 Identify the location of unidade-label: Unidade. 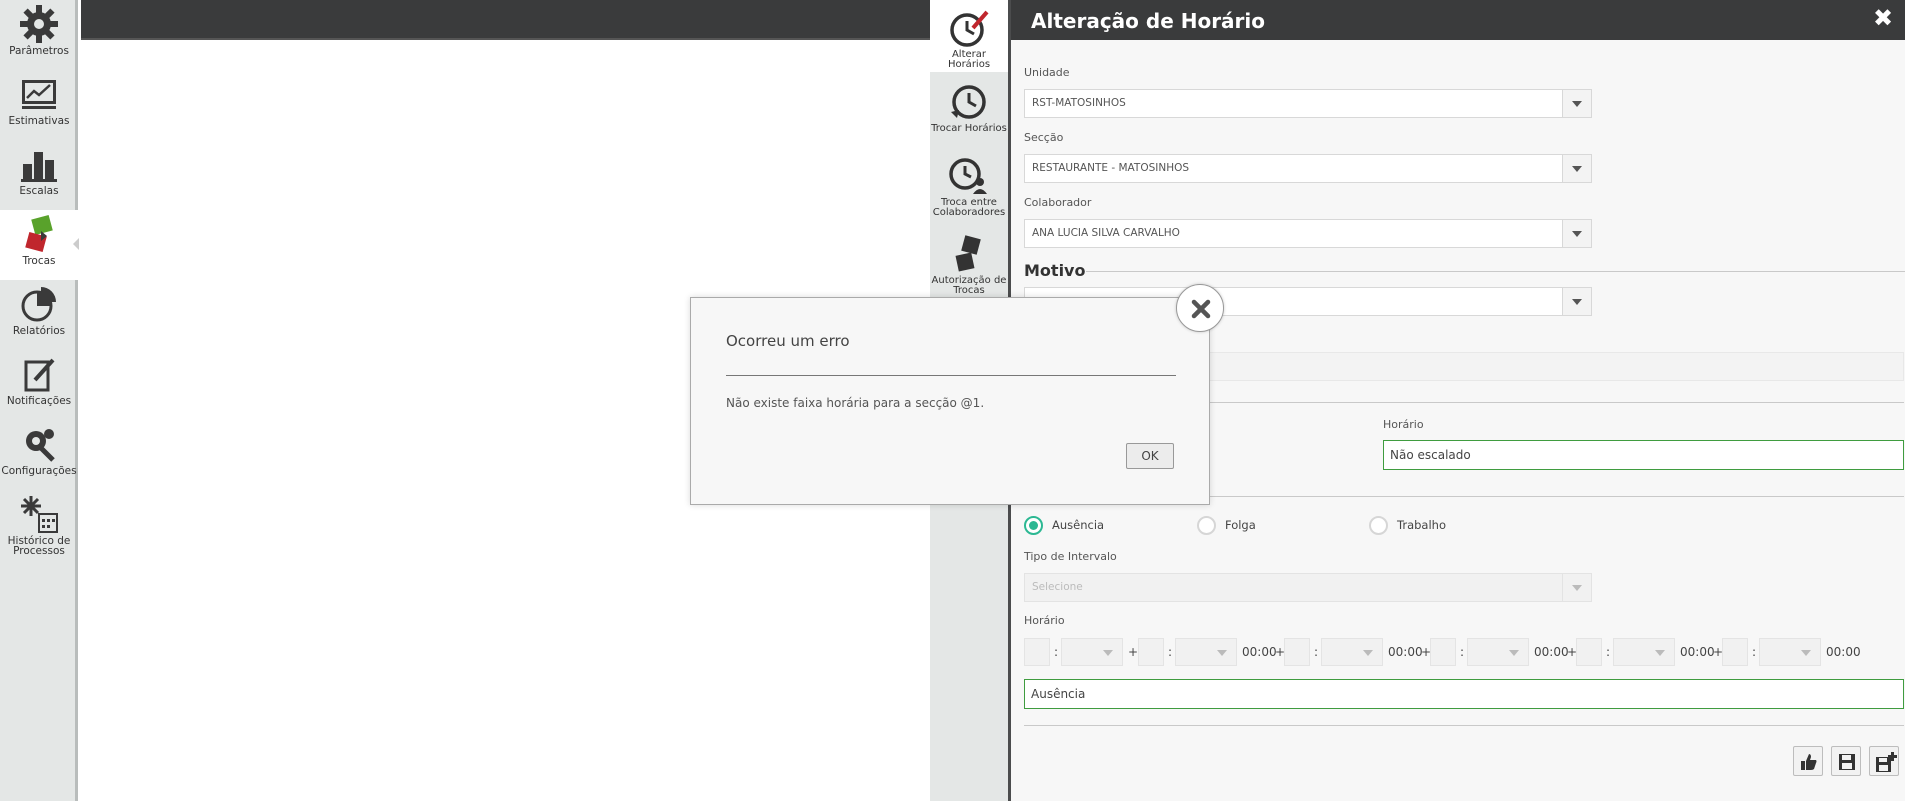
(1047, 72).